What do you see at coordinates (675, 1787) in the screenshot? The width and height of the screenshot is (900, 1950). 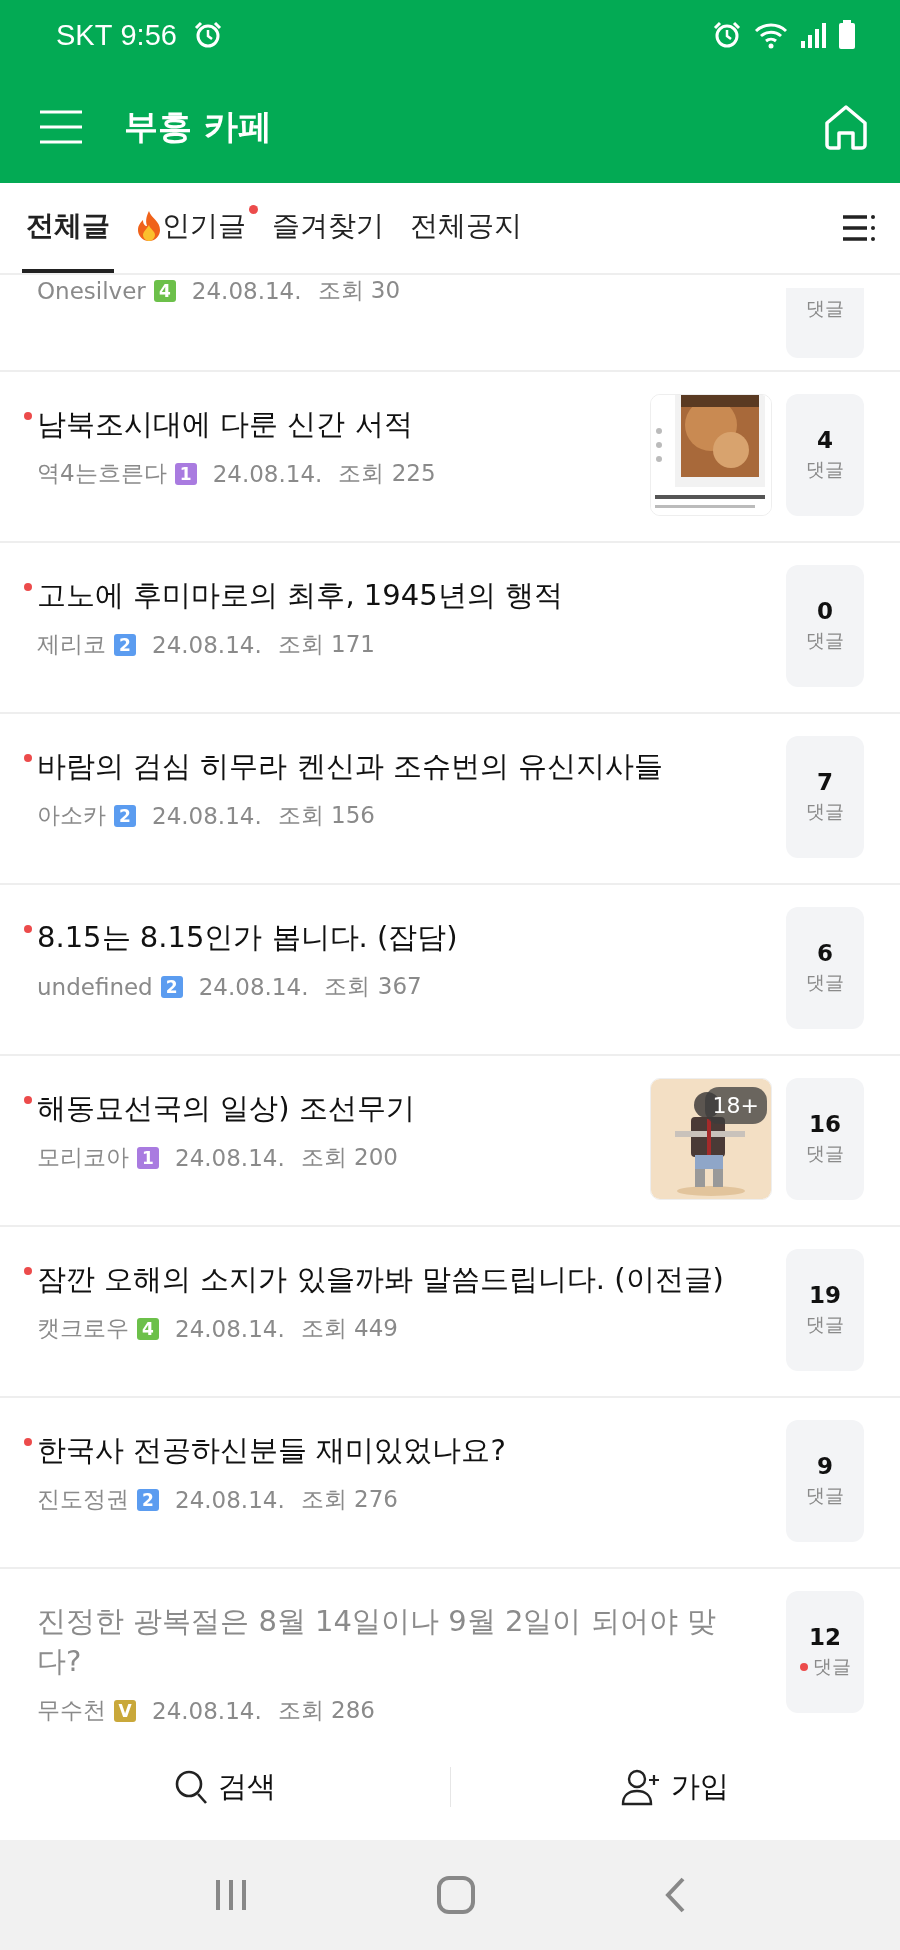 I see `join-button: 가입` at bounding box center [675, 1787].